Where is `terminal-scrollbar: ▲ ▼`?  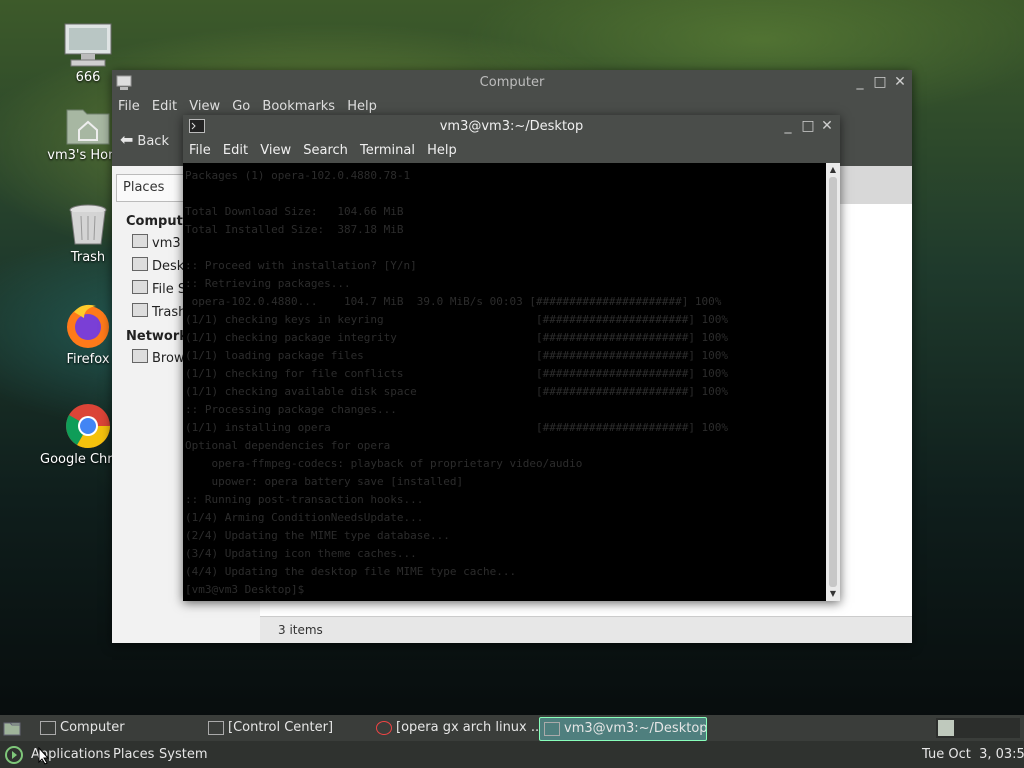
terminal-scrollbar: ▲ ▼ is located at coordinates (833, 382).